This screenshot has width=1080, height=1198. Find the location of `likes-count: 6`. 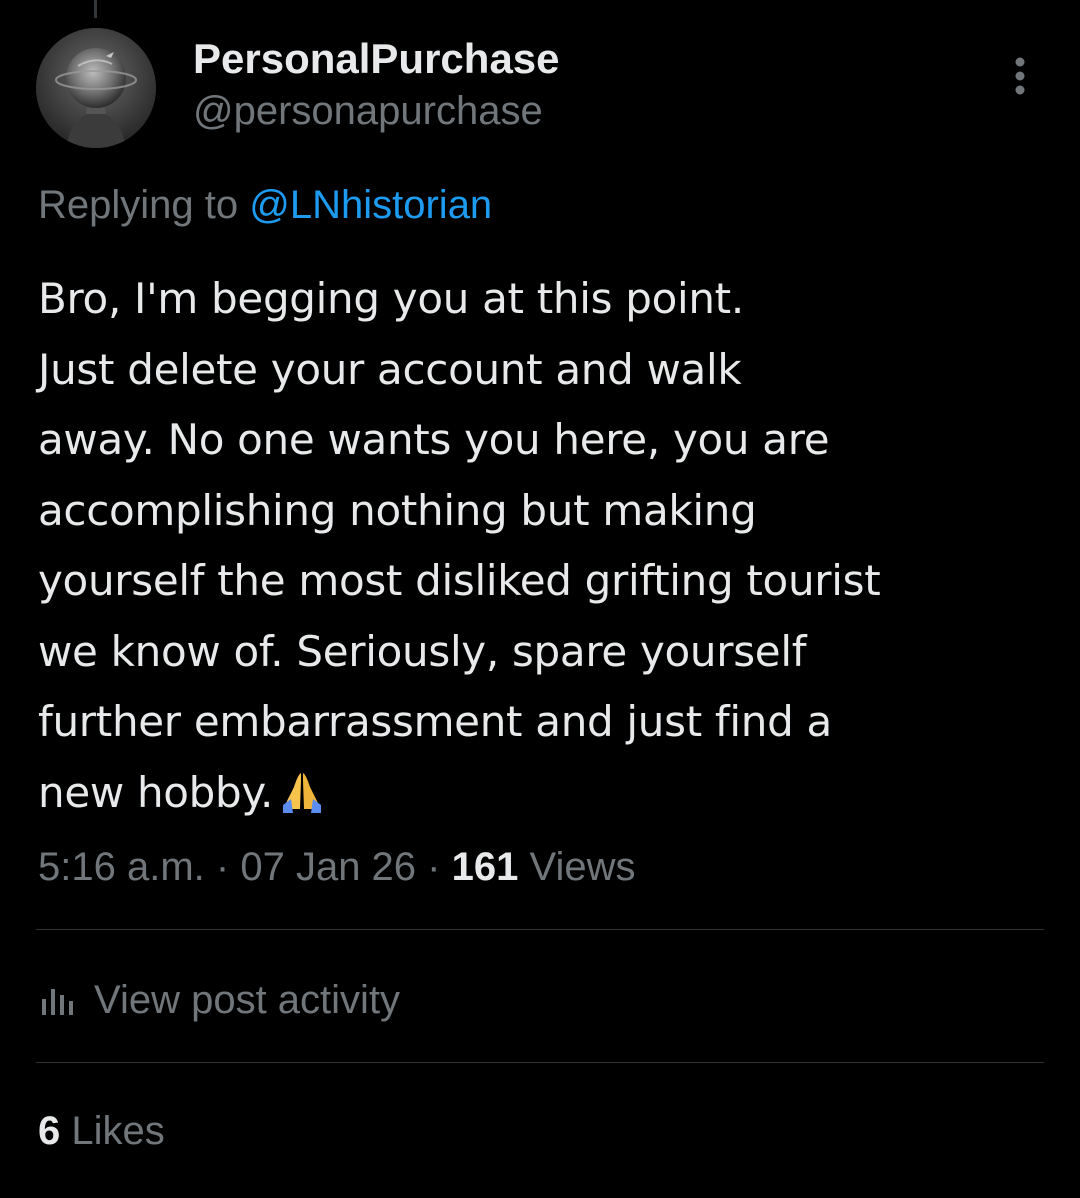

likes-count: 6 is located at coordinates (49, 1131).